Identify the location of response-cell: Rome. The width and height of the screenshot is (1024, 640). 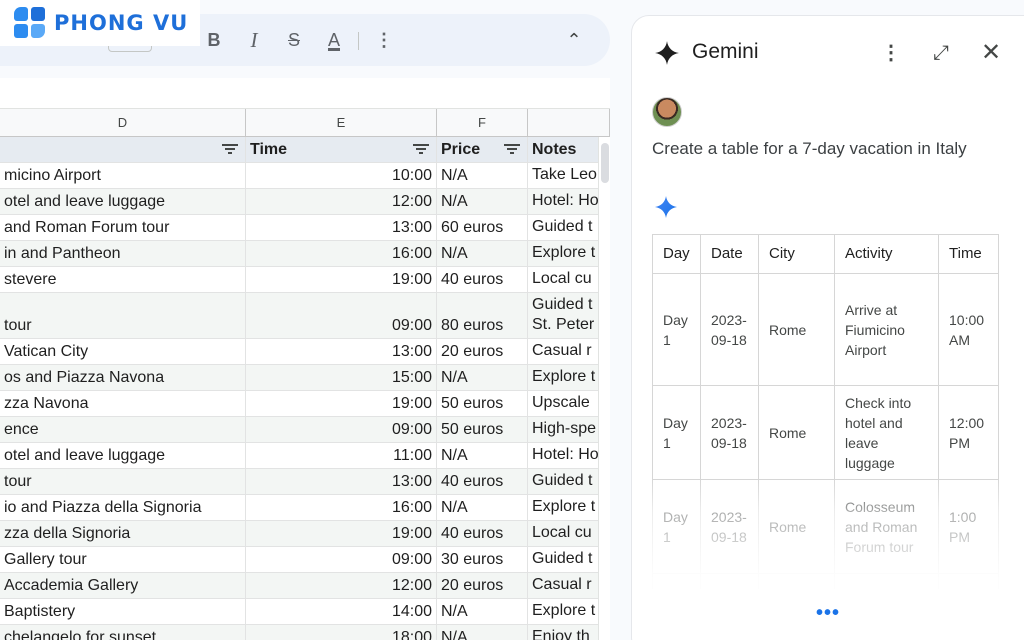
(797, 527).